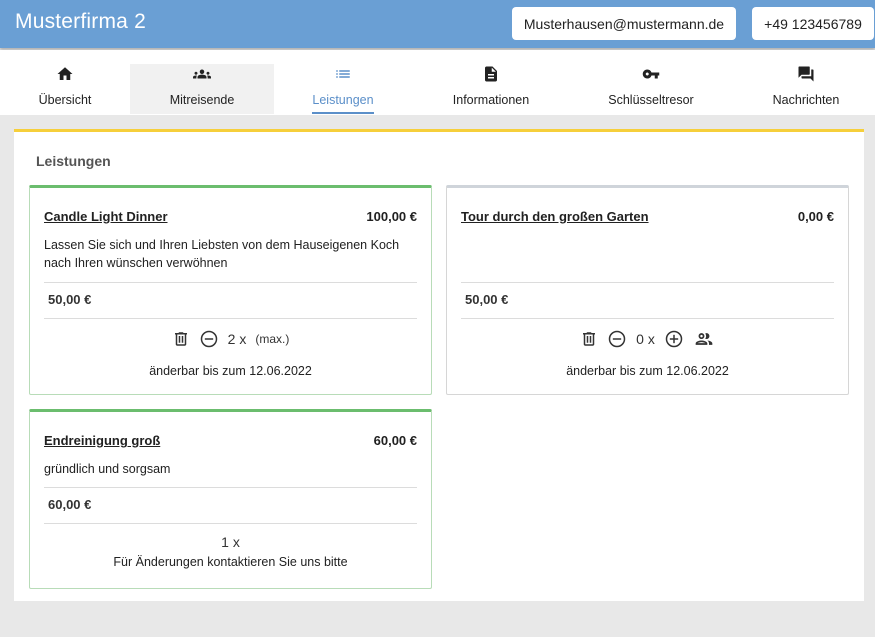  Describe the element at coordinates (674, 339) in the screenshot. I see `increase-icon` at that location.